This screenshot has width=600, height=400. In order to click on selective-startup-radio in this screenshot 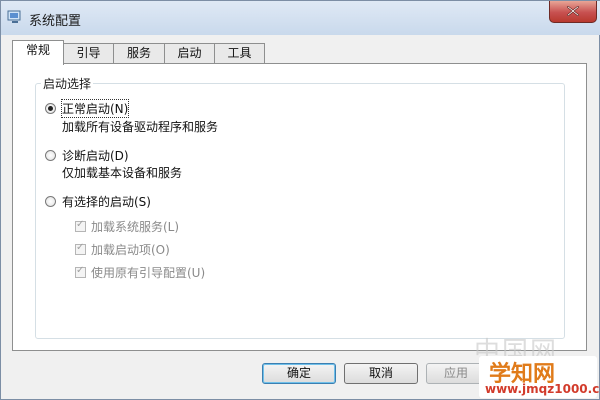, I will do `click(50, 201)`.